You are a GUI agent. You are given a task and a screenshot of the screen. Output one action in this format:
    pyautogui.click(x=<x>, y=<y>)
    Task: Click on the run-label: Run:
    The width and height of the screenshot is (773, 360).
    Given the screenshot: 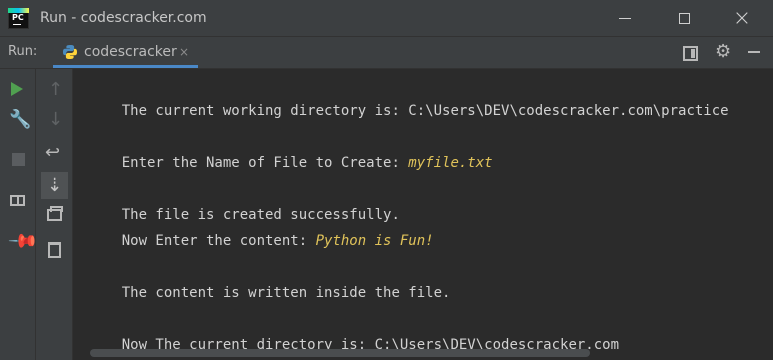 What is the action you would take?
    pyautogui.click(x=23, y=51)
    